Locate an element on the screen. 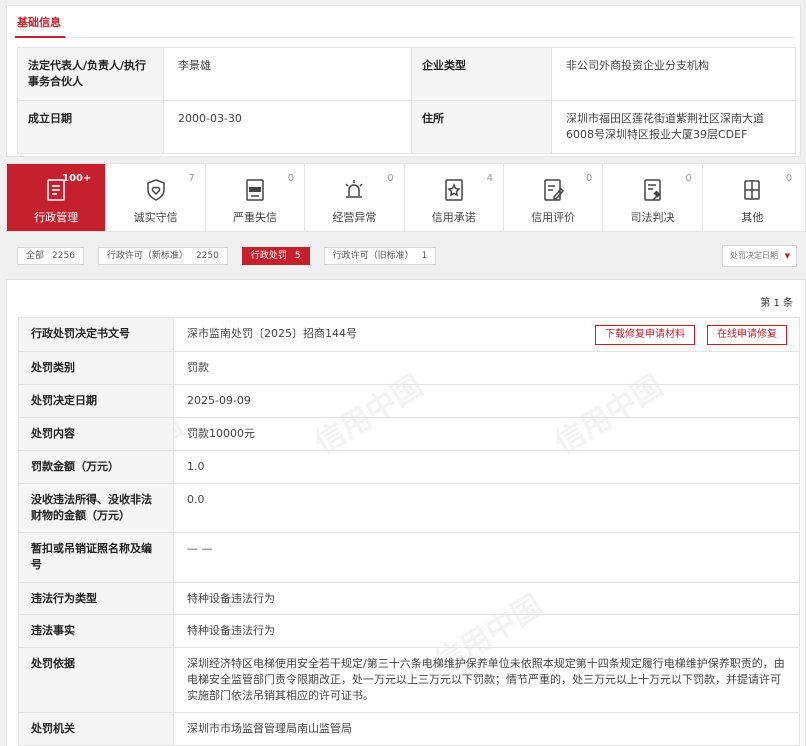 This screenshot has width=806, height=746. subtab-admin-penalty: 行政处罚 5 is located at coordinates (275, 256).